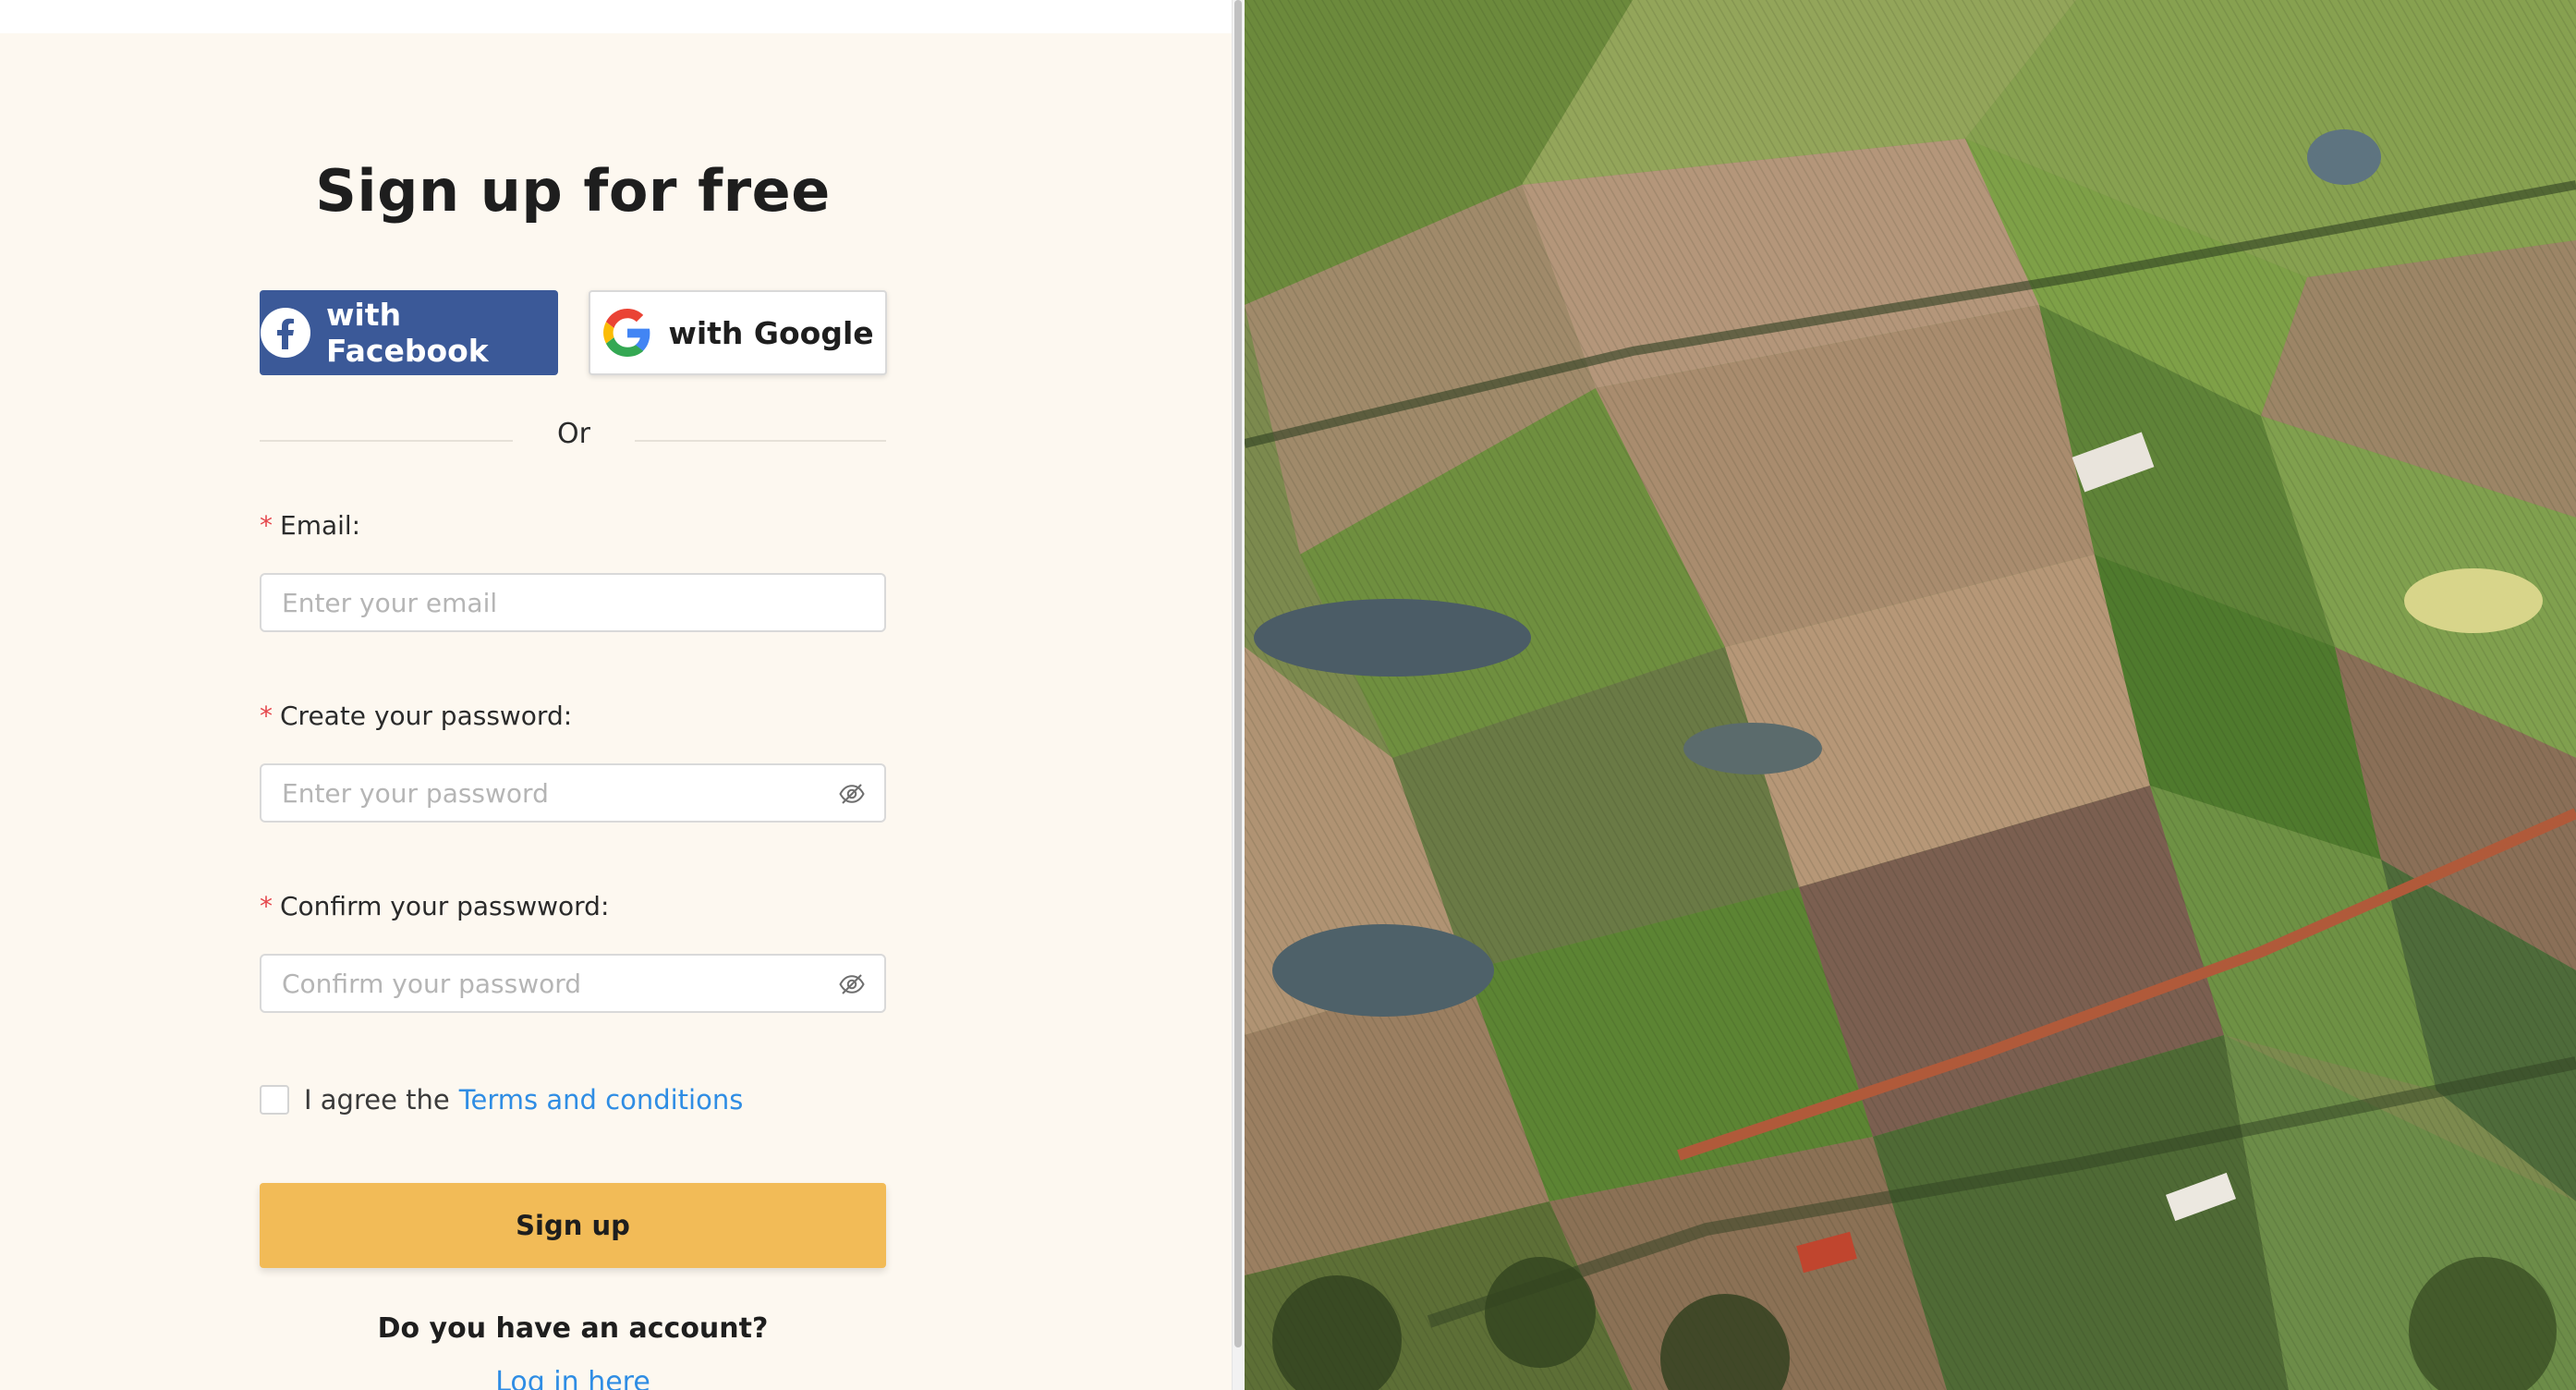 The width and height of the screenshot is (2576, 1390). I want to click on scrollbar-thumb, so click(1238, 673).